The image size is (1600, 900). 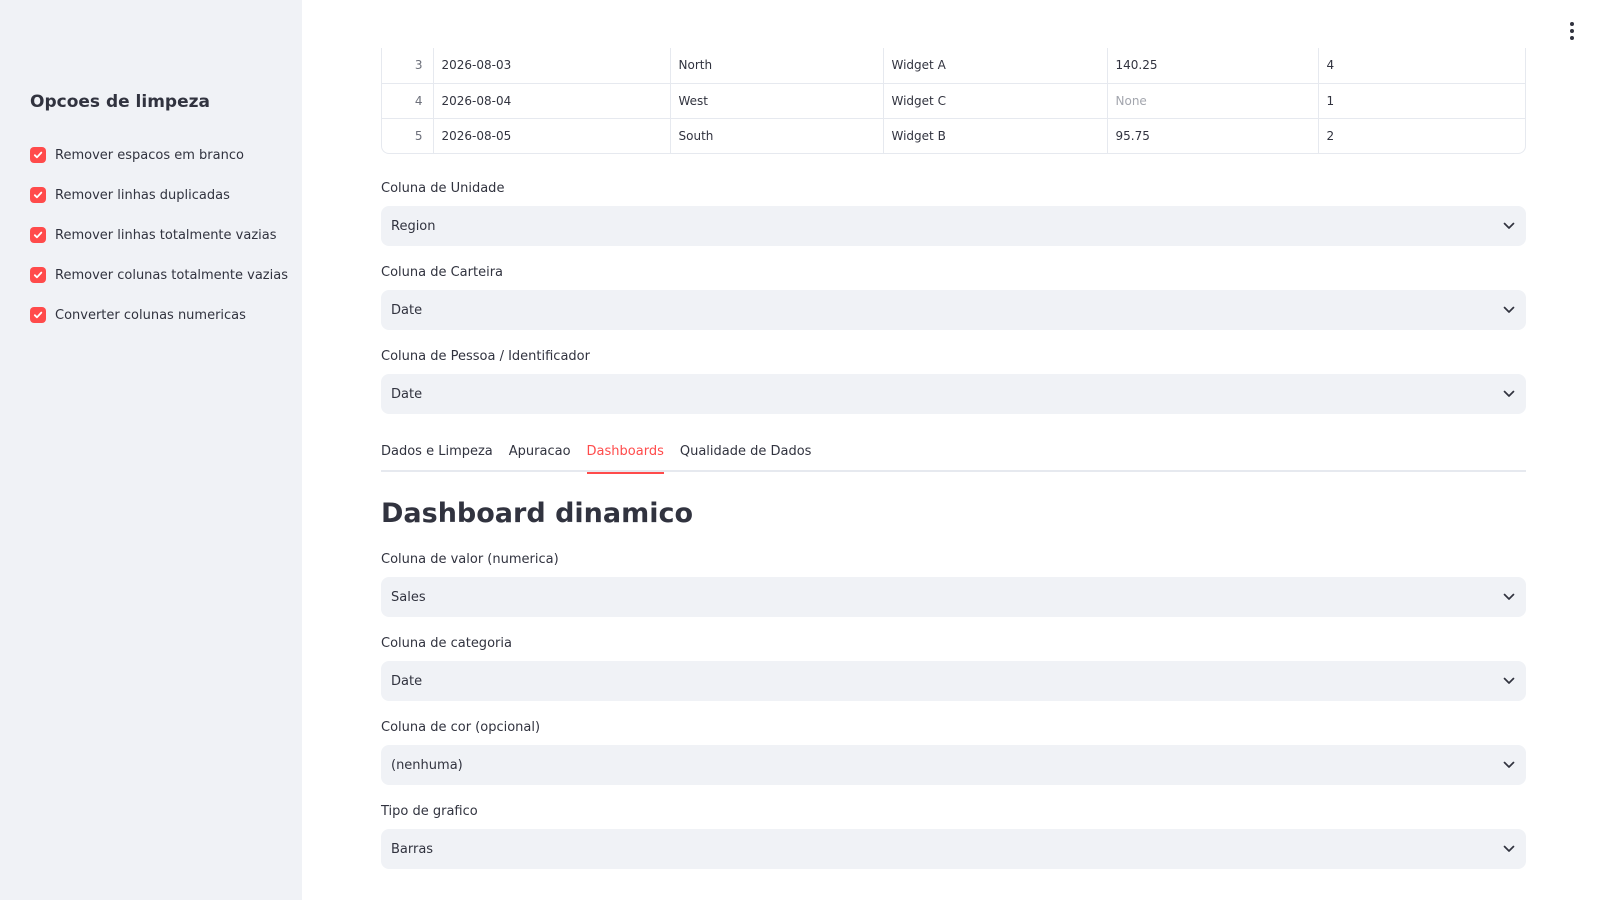 What do you see at coordinates (408, 101) in the screenshot?
I see `row-index: 4` at bounding box center [408, 101].